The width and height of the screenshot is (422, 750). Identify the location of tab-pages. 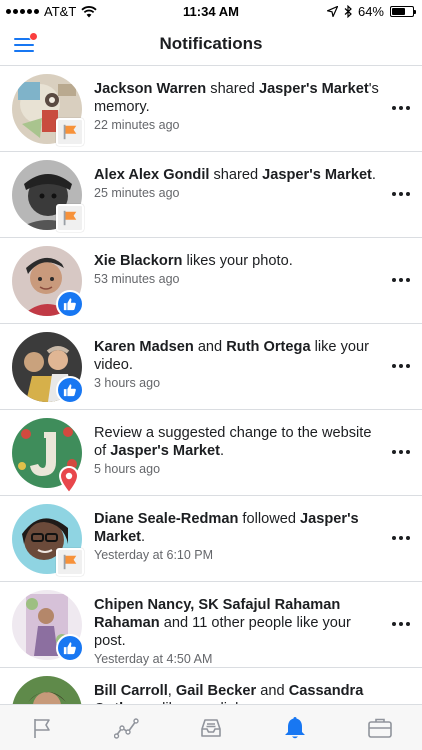
(42, 727).